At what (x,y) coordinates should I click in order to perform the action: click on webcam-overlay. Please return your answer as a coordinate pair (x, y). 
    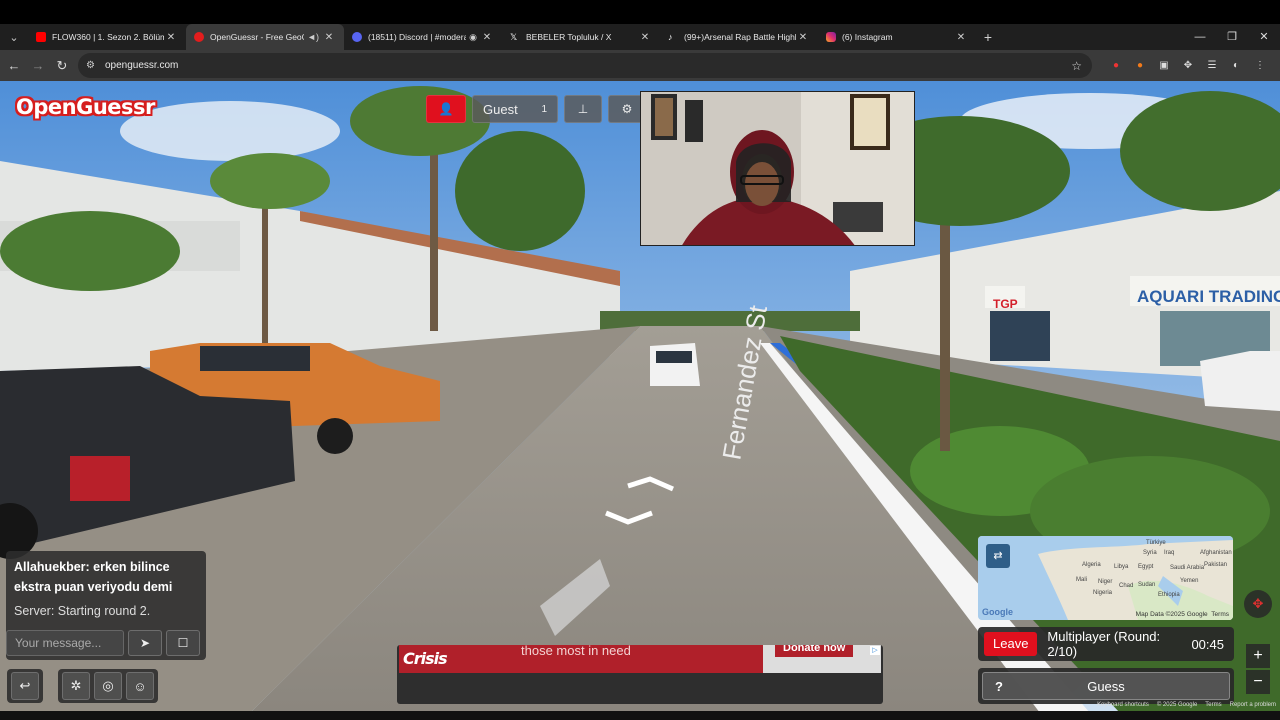
    Looking at the image, I should click on (777, 168).